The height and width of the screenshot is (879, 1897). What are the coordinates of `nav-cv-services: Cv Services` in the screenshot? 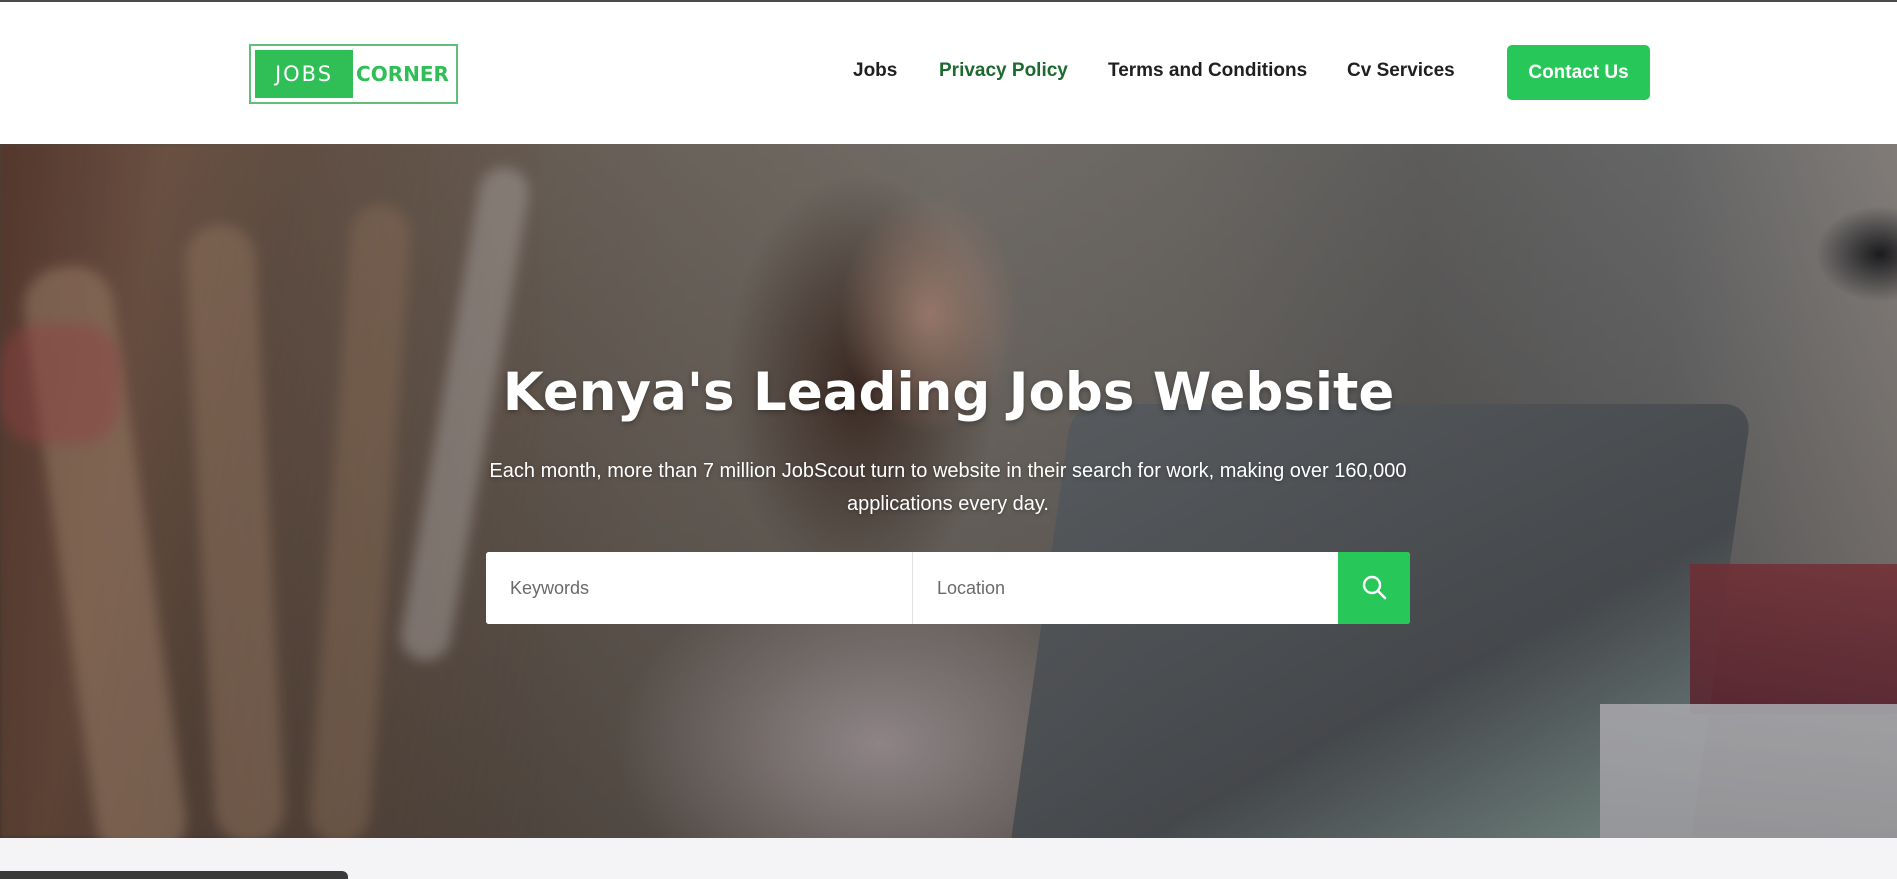 It's located at (1401, 71).